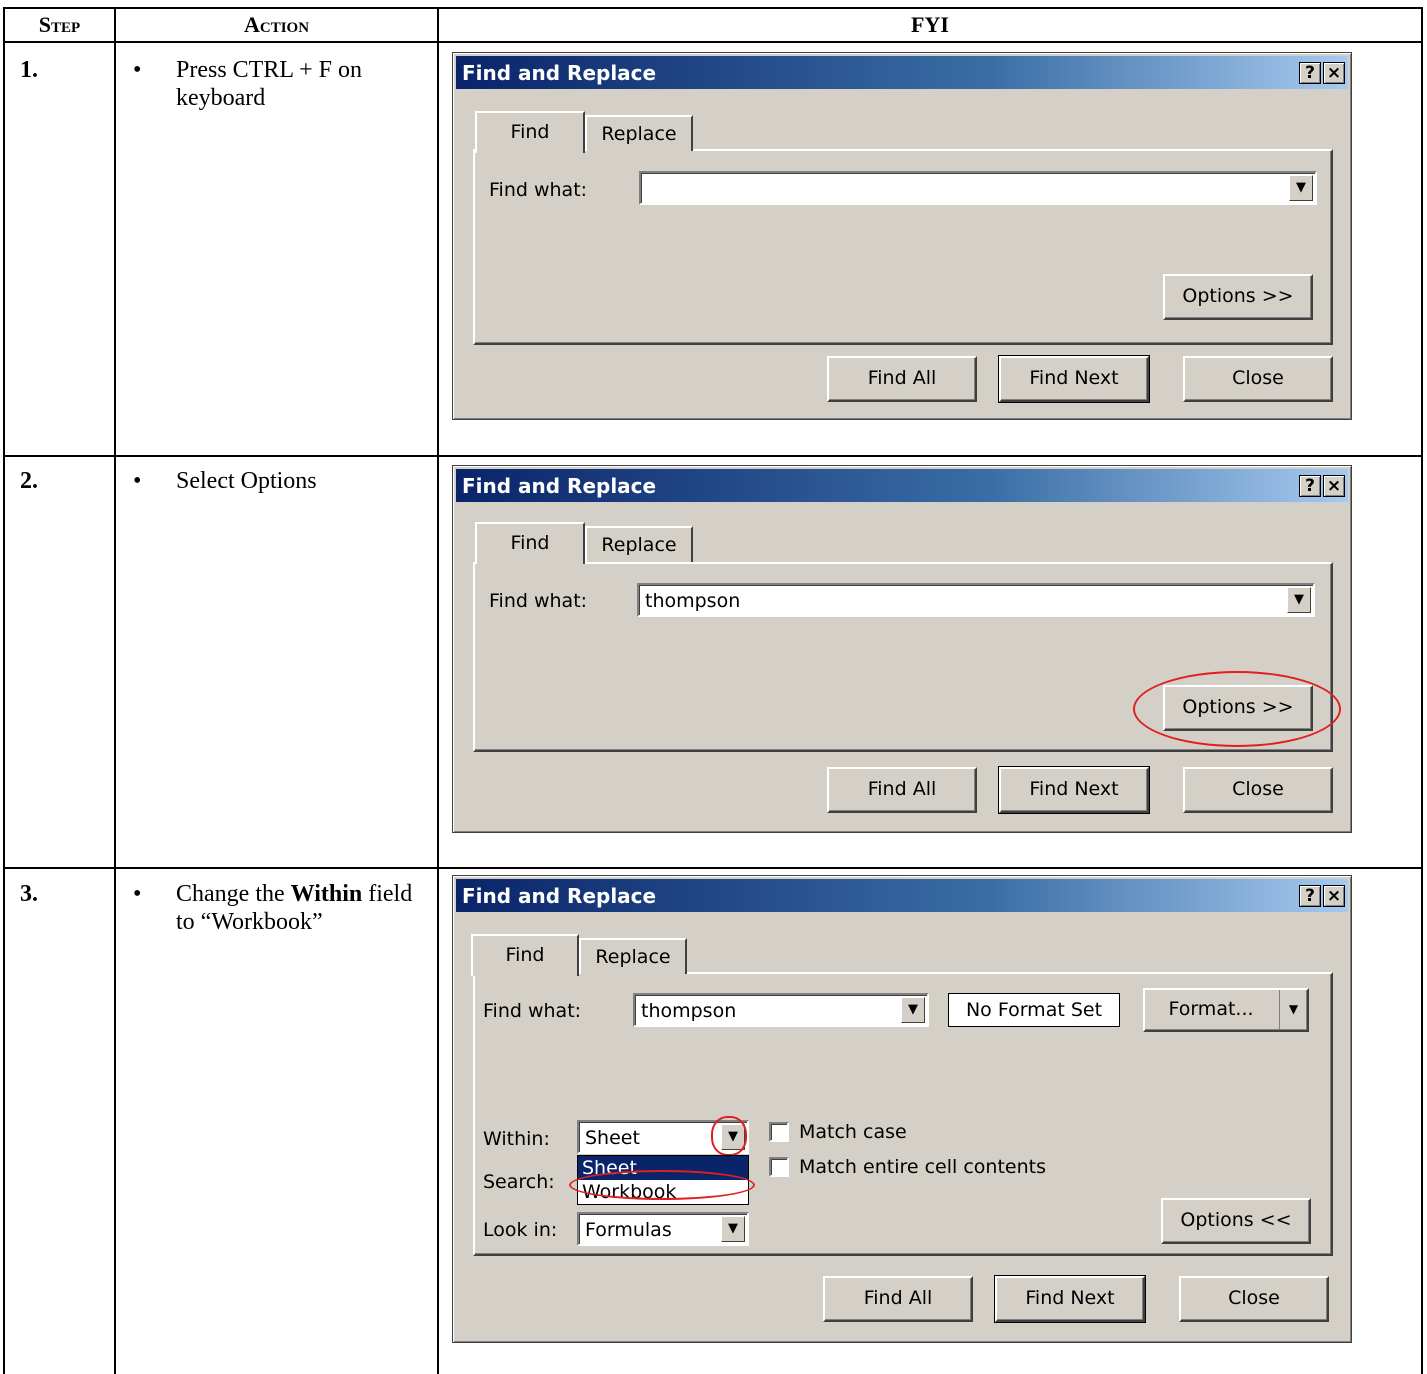  I want to click on no-format-preview: No Format Set, so click(1034, 1010).